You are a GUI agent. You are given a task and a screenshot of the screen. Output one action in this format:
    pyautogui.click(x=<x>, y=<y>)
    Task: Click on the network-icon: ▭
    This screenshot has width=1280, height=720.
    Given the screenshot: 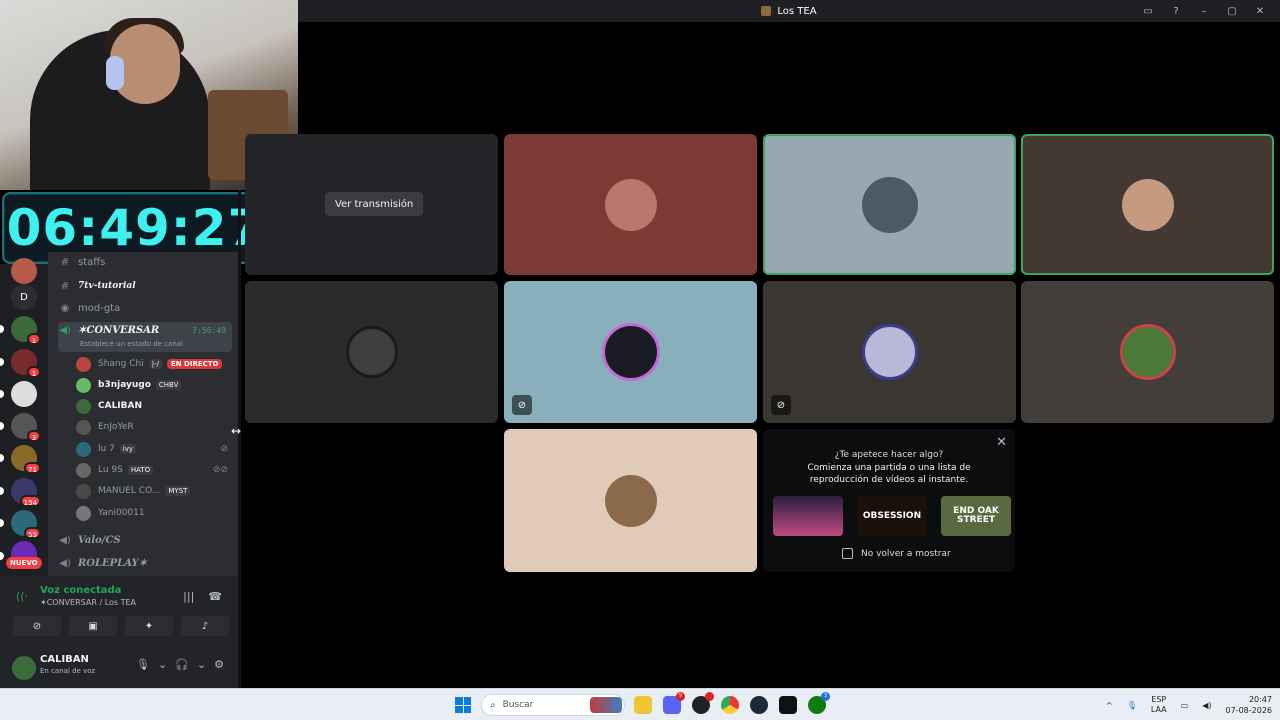 What is the action you would take?
    pyautogui.click(x=1185, y=705)
    